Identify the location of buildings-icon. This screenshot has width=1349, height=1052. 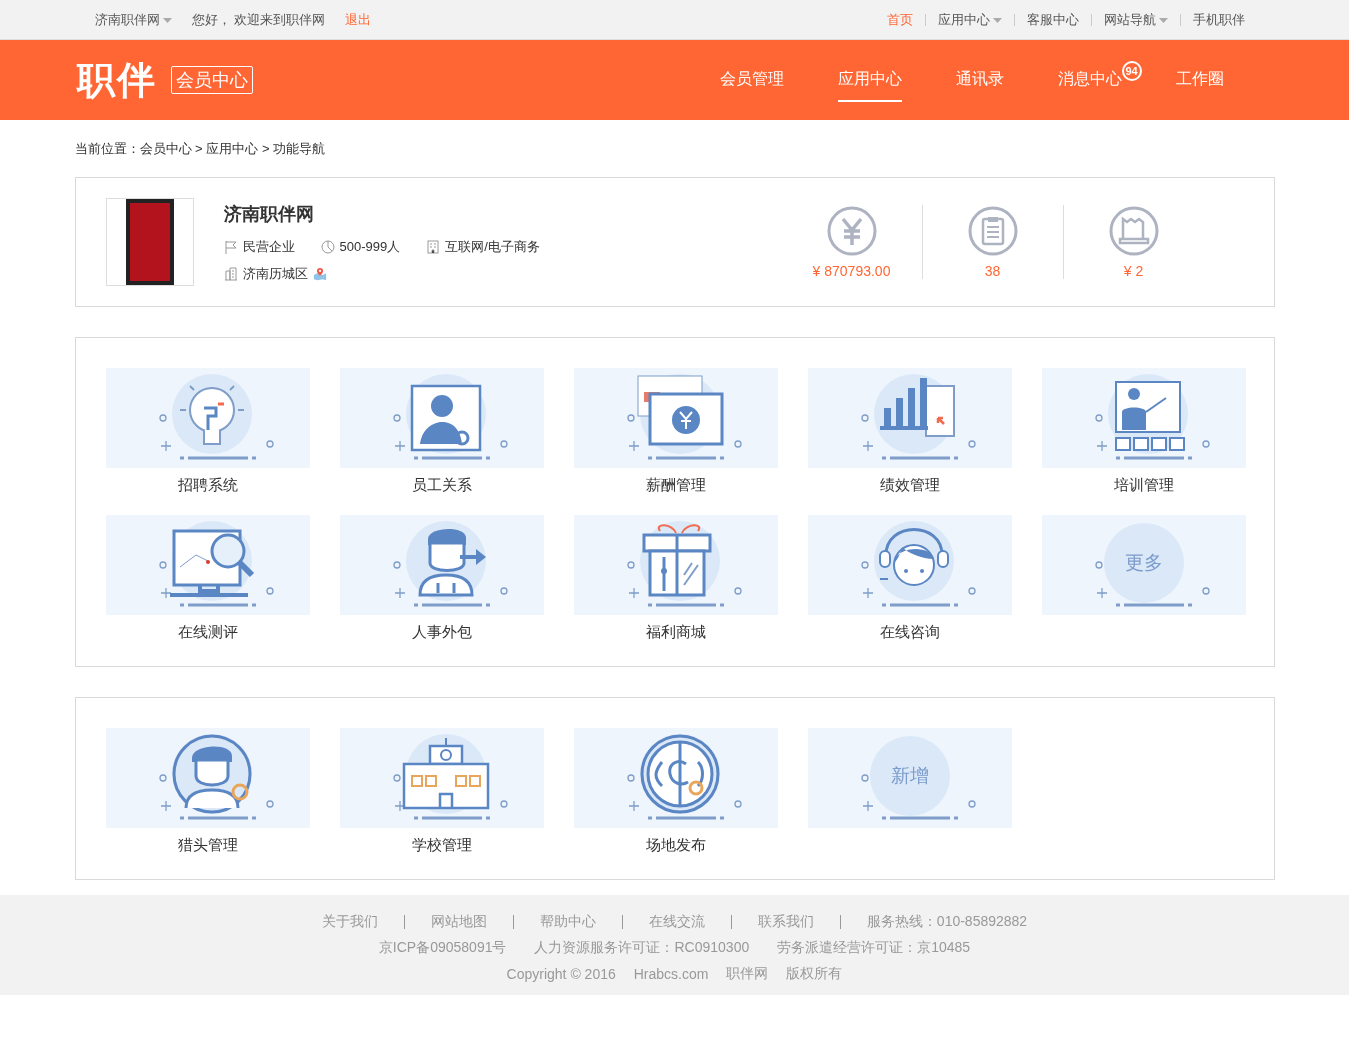
(230, 273).